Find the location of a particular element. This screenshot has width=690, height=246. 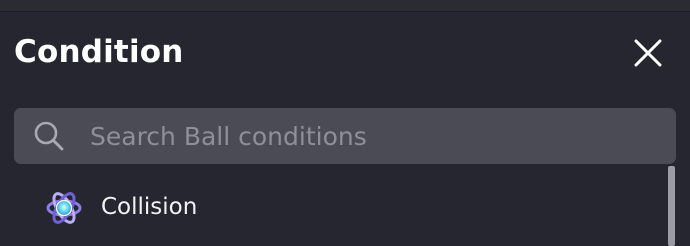

panel-top-edge is located at coordinates (345, 6).